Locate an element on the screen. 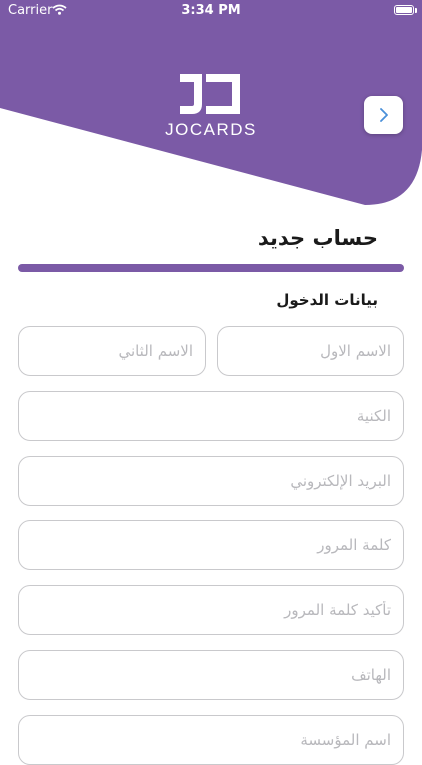  section-title: بيانات الدخول is located at coordinates (327, 300).